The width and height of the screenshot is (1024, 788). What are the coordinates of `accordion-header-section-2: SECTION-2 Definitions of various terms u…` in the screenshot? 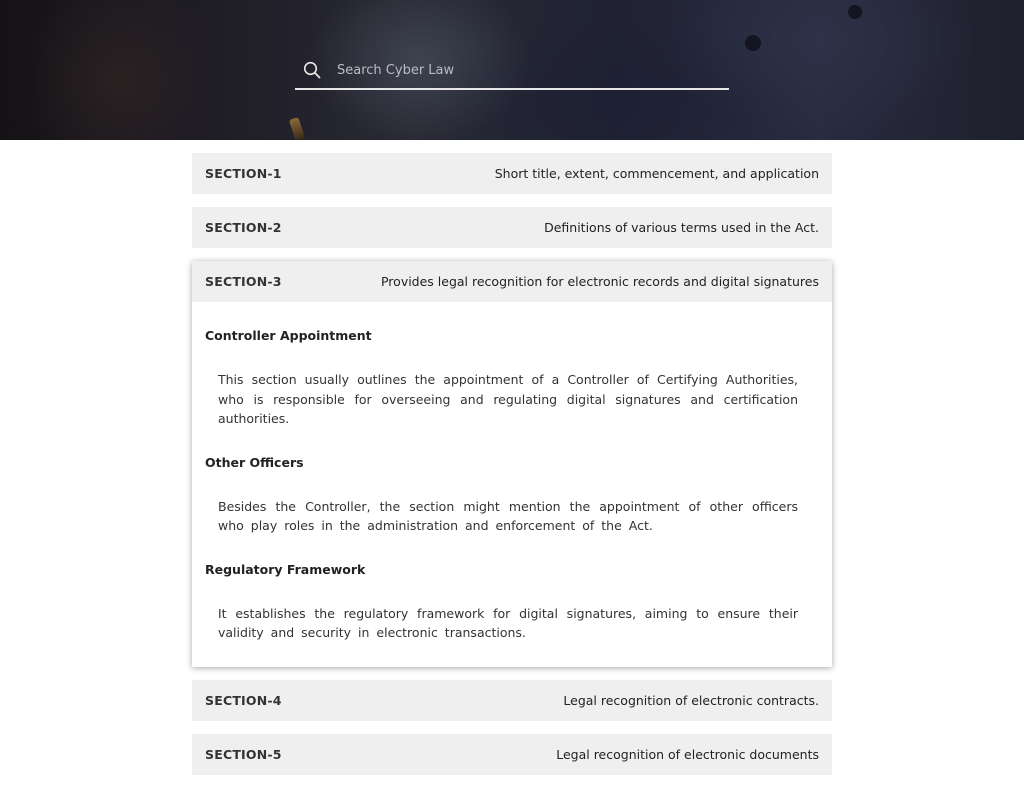 It's located at (512, 227).